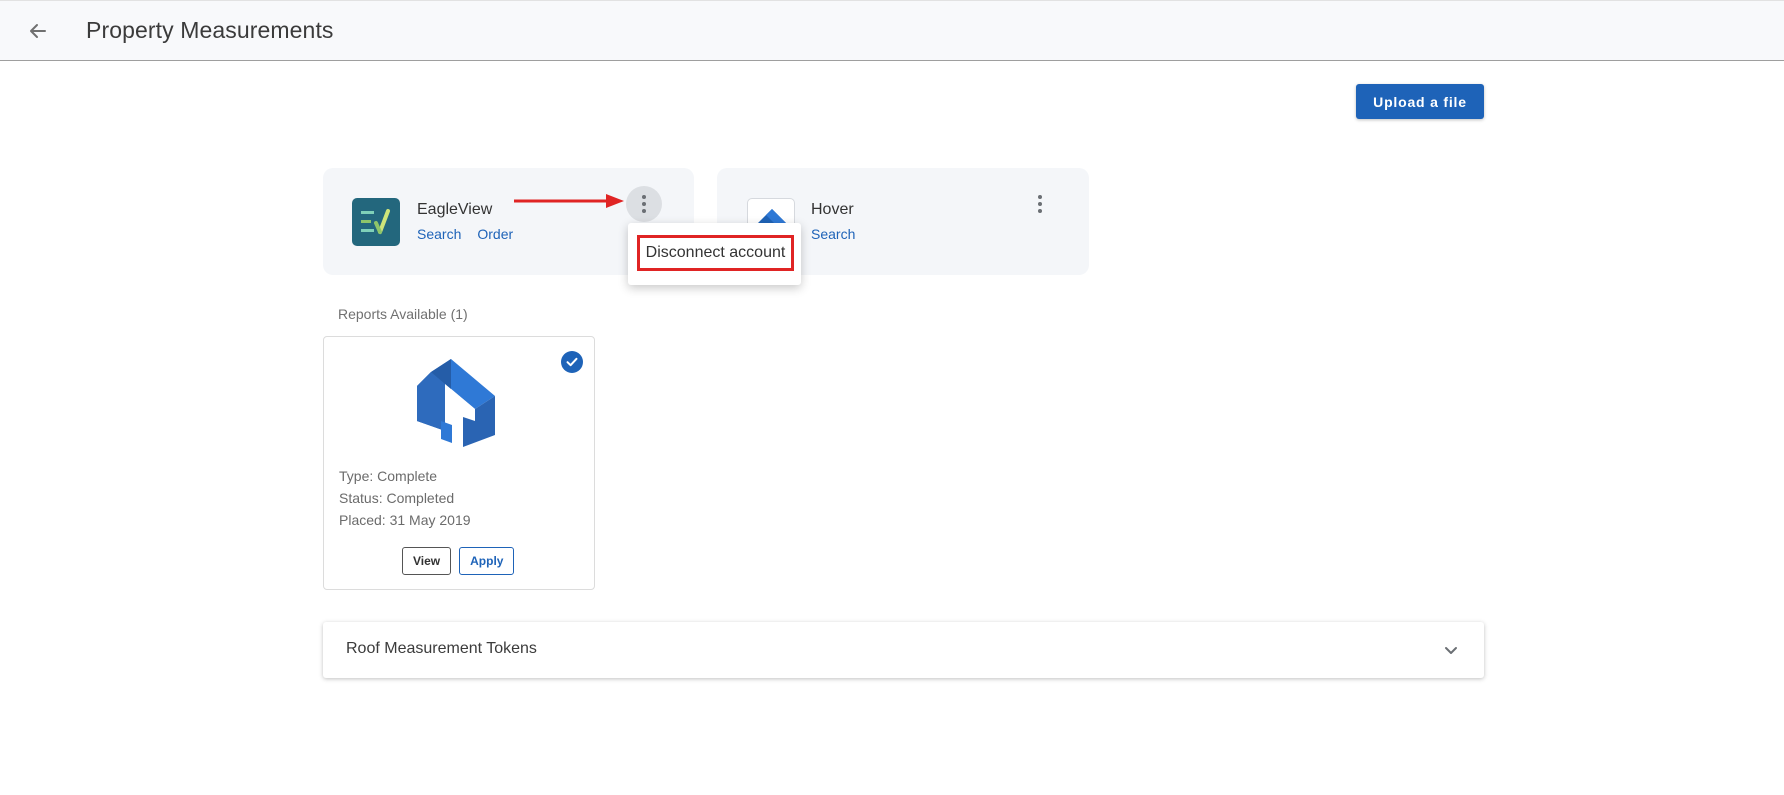 The image size is (1784, 795). Describe the element at coordinates (465, 234) in the screenshot. I see `provider-links: Search Order` at that location.